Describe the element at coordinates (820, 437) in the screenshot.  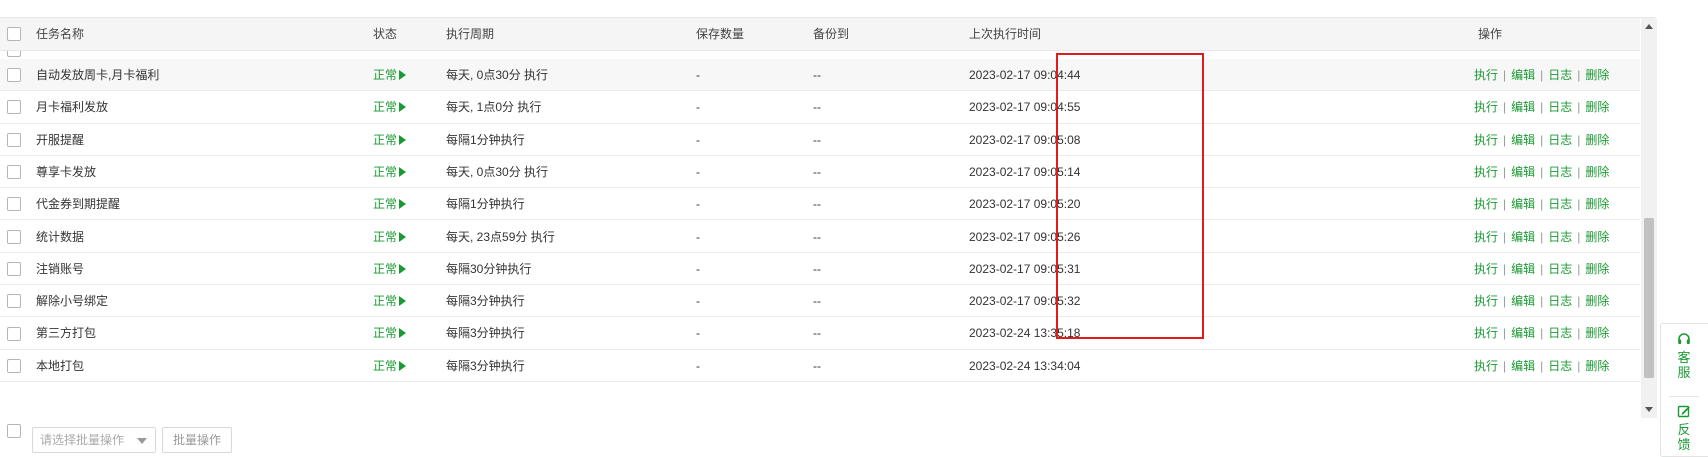
I see `table-footer: 请选择批量操作 批量操作` at that location.